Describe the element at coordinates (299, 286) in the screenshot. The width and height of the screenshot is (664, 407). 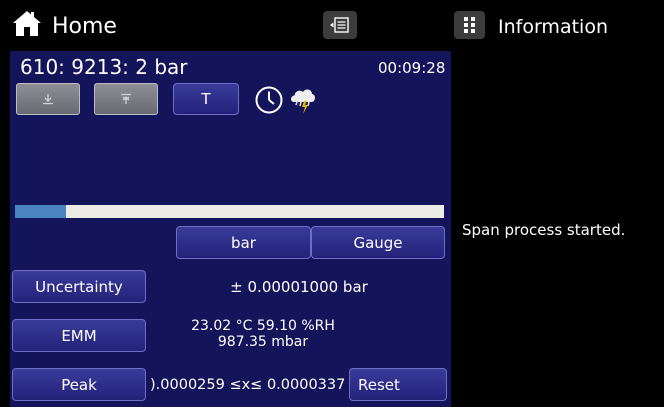
I see `uncertainty-value: ± 0.00001000 bar` at that location.